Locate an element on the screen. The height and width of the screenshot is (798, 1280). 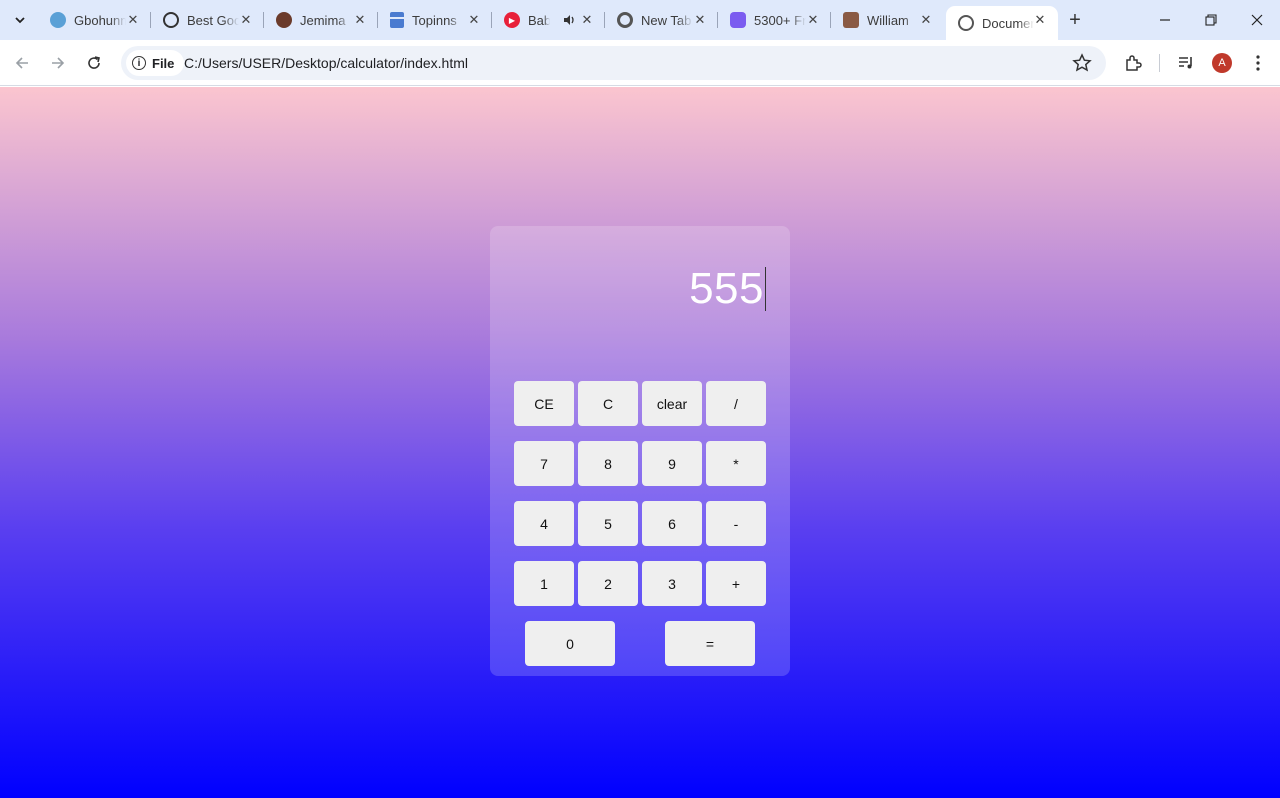
key-add: + is located at coordinates (736, 583).